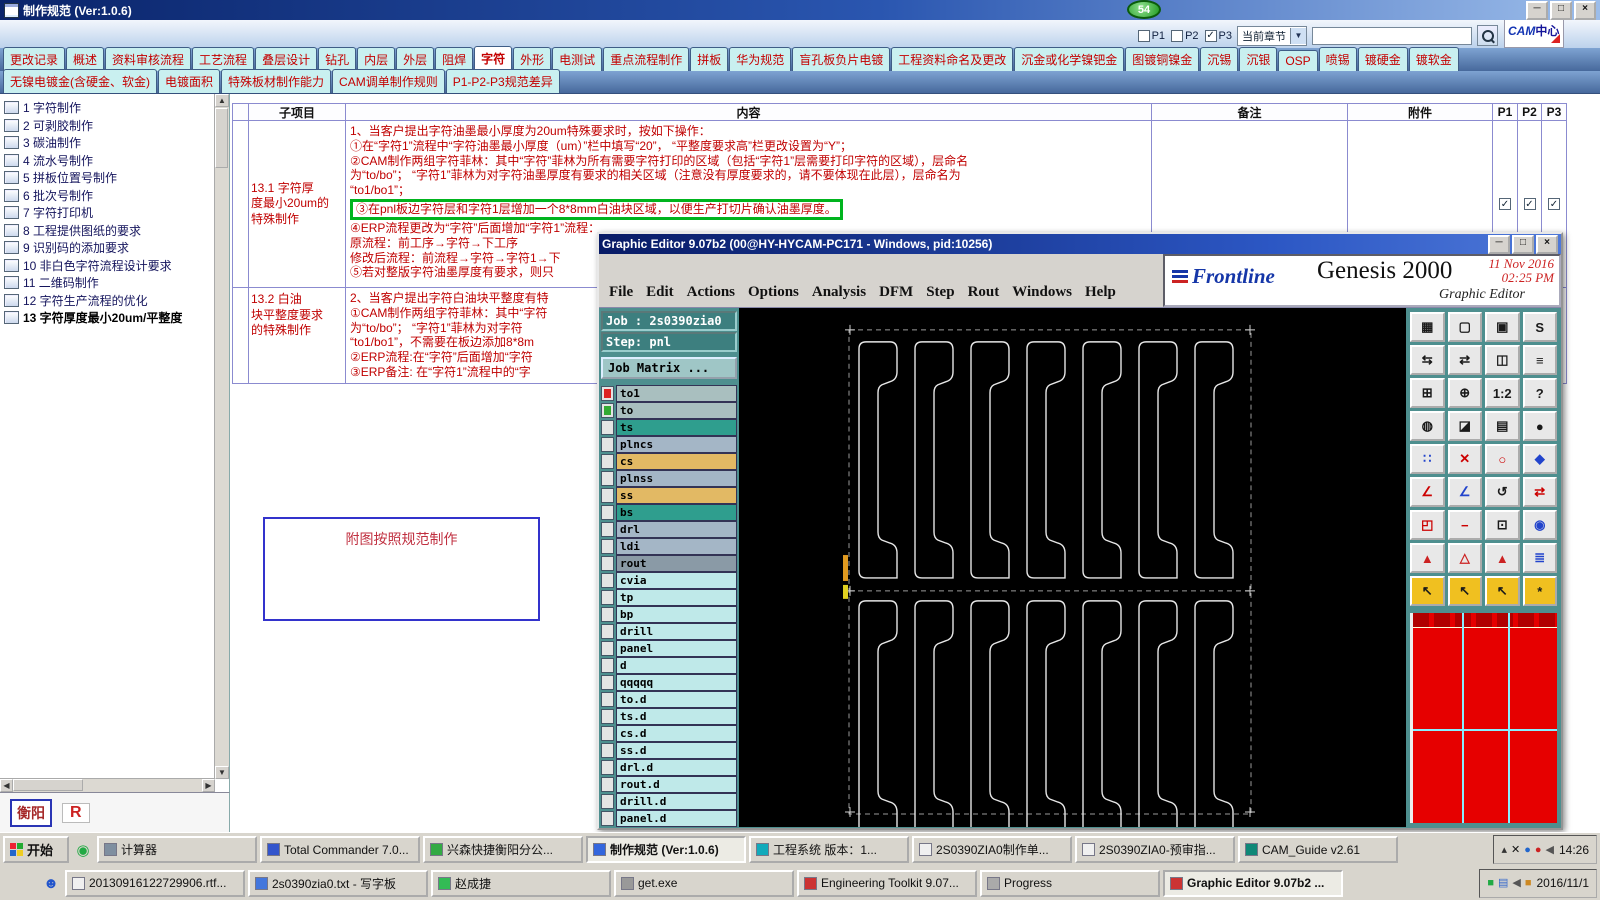  Describe the element at coordinates (839, 292) in the screenshot. I see `menu-item: Analysis` at that location.